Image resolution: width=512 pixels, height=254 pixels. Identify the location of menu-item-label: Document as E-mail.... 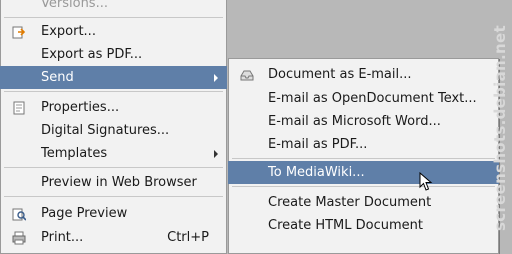
(340, 74).